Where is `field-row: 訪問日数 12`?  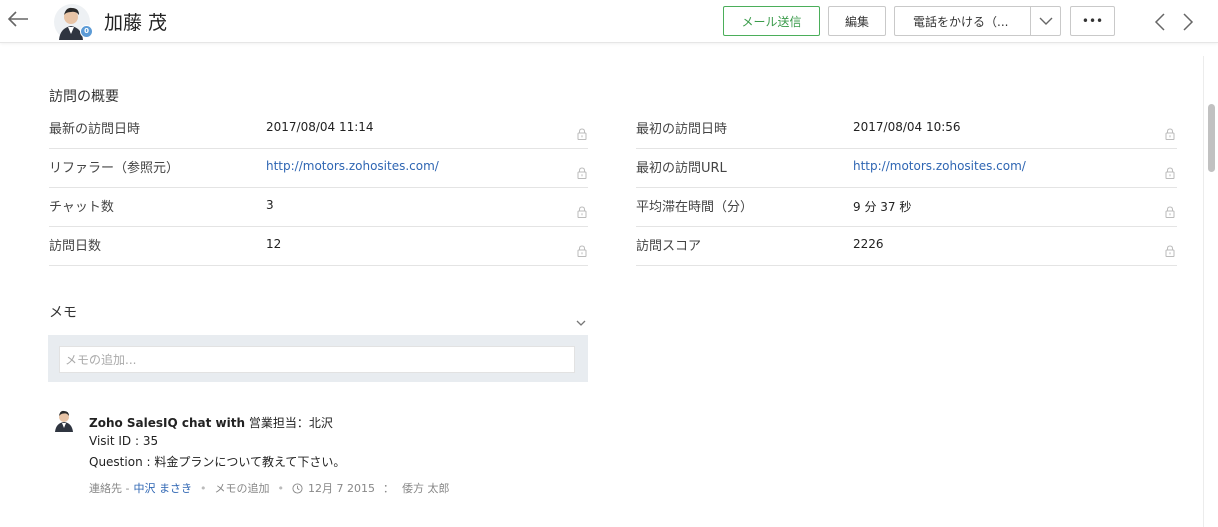 field-row: 訪問日数 12 is located at coordinates (318, 248).